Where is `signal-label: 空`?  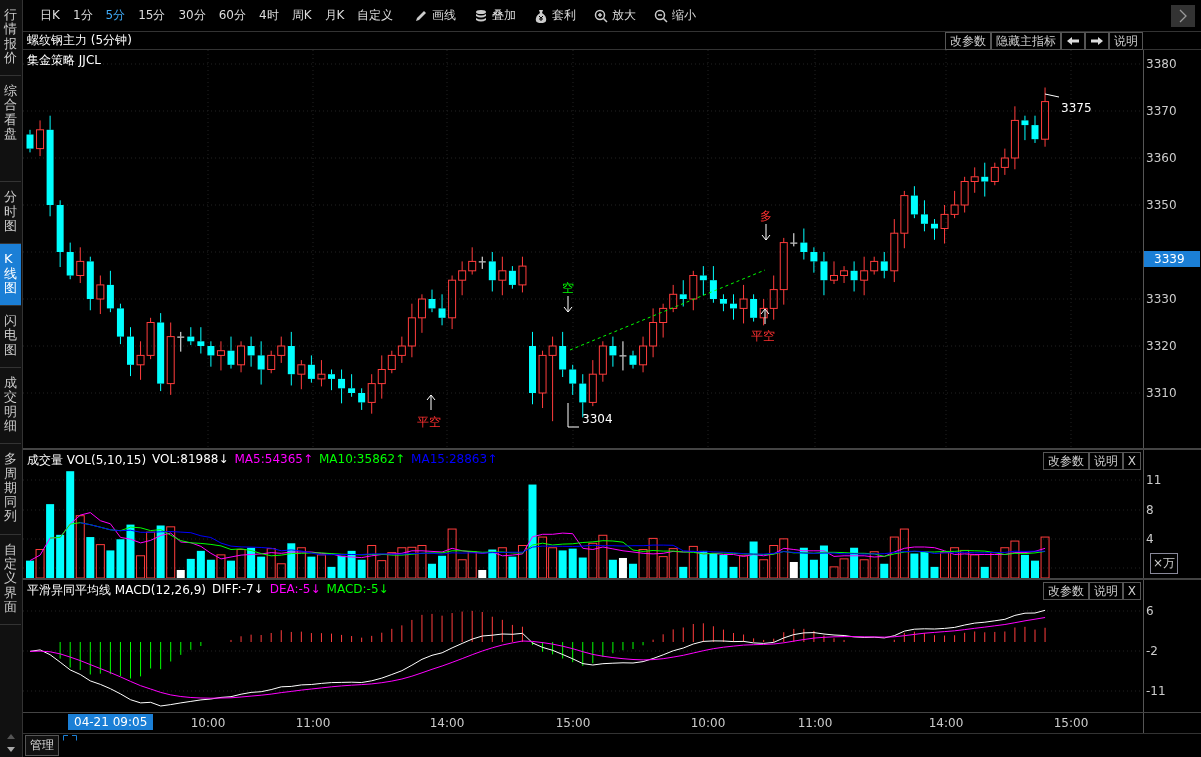
signal-label: 空 is located at coordinates (568, 288).